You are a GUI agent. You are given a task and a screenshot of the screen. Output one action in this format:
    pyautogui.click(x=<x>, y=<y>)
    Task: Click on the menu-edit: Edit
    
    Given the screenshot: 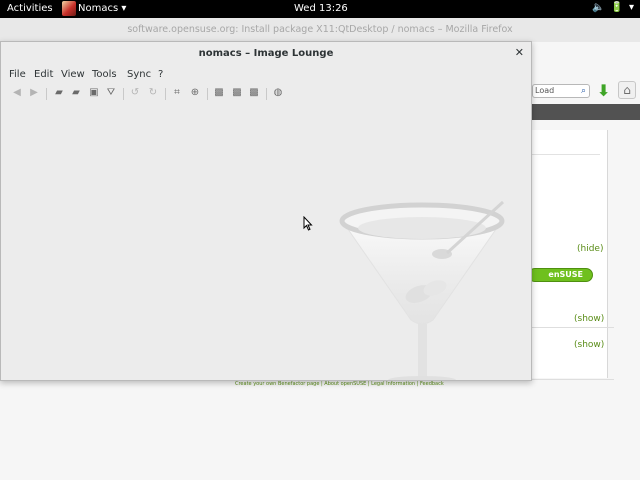 What is the action you would take?
    pyautogui.click(x=43, y=74)
    